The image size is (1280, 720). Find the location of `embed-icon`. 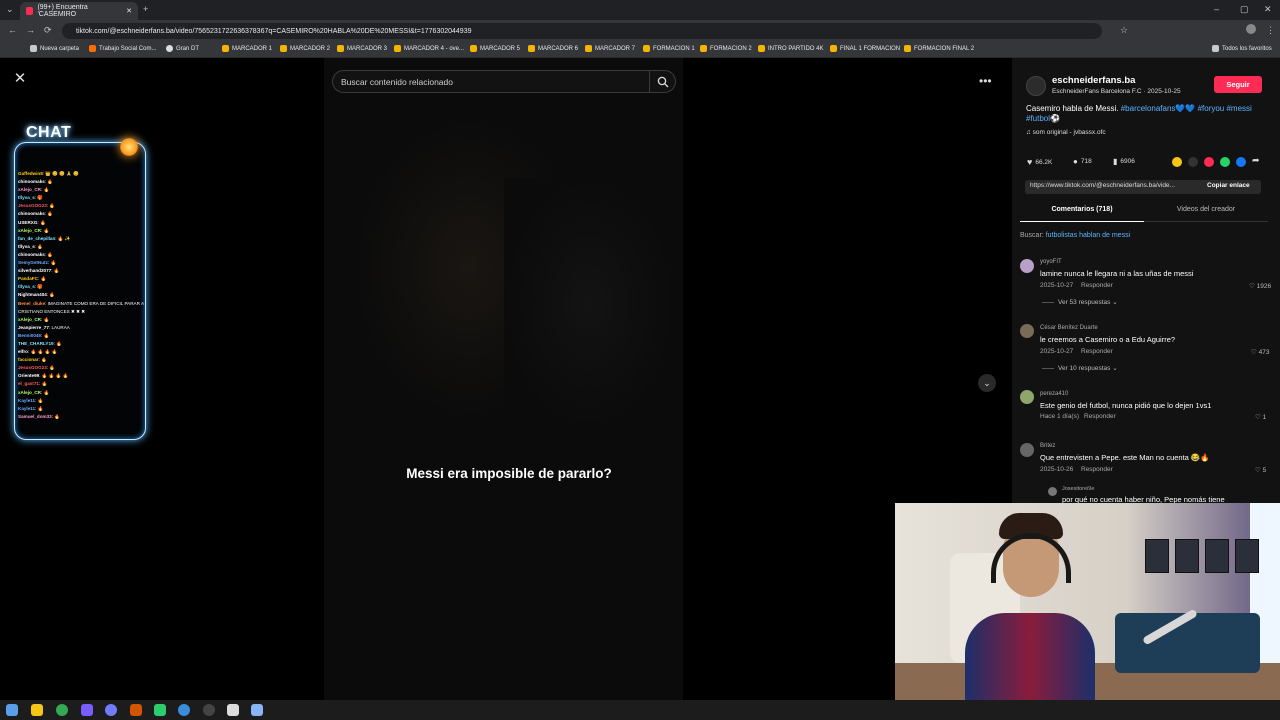

embed-icon is located at coordinates (1193, 162).